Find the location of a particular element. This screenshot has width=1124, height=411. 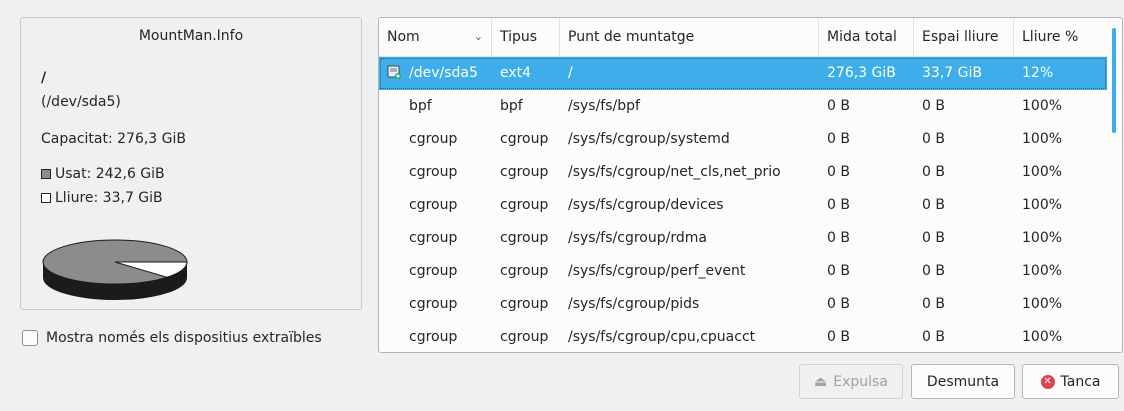

column-header-total-size: Mida total is located at coordinates (866, 37).